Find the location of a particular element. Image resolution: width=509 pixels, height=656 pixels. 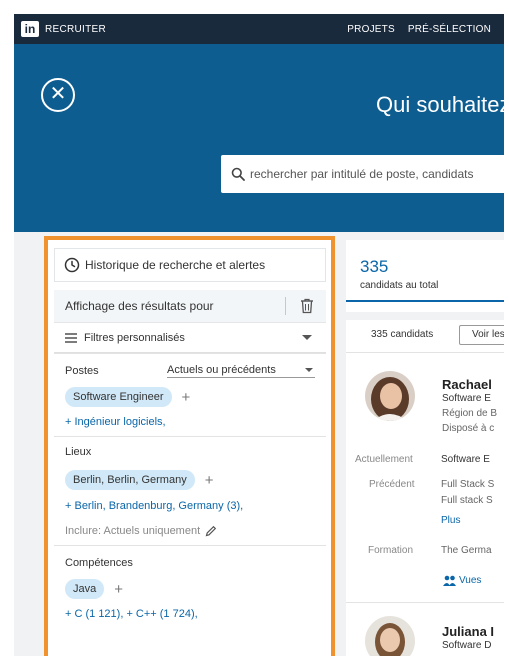

nav-items: PROJETS PRÉ-SÉLECTION is located at coordinates (425, 29).